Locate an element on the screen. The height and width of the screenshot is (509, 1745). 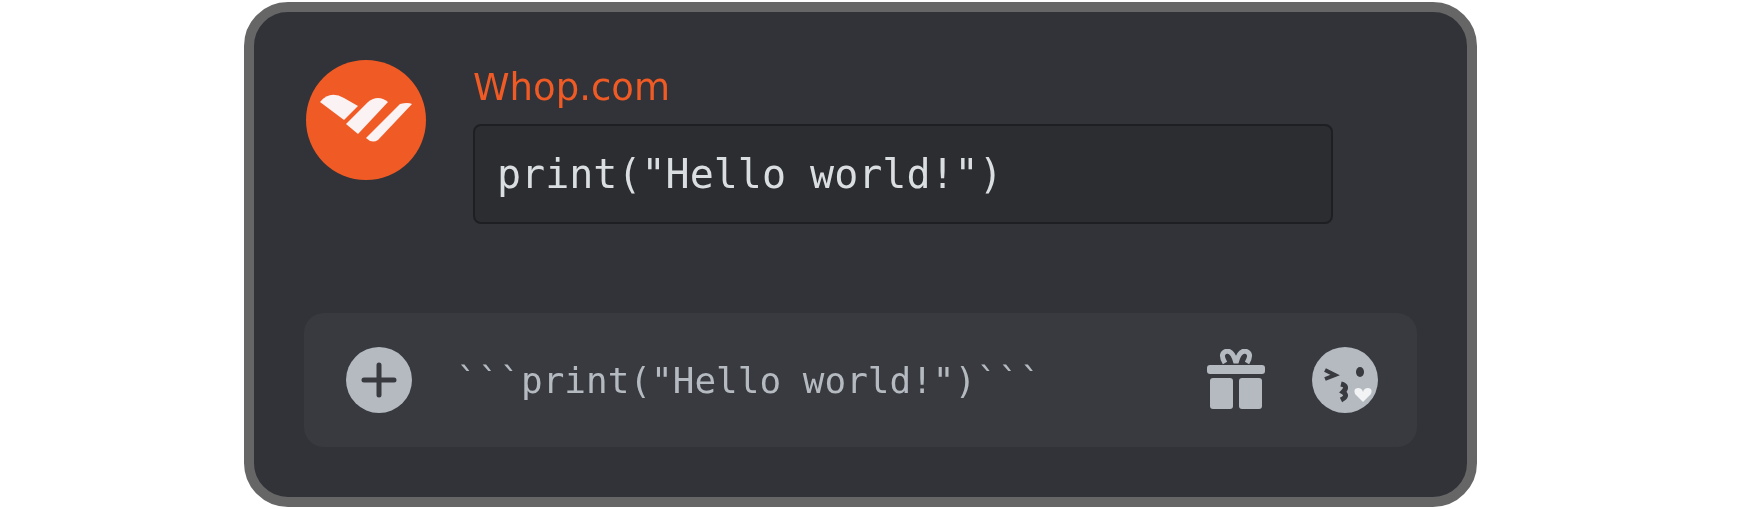
logo-icon is located at coordinates (366, 120).